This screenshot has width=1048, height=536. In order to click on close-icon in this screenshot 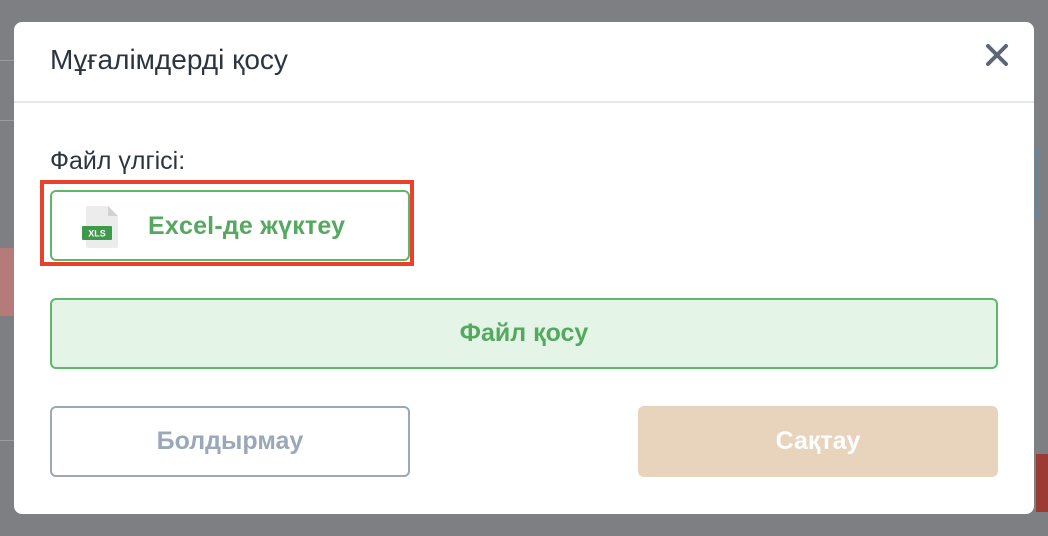, I will do `click(997, 55)`.